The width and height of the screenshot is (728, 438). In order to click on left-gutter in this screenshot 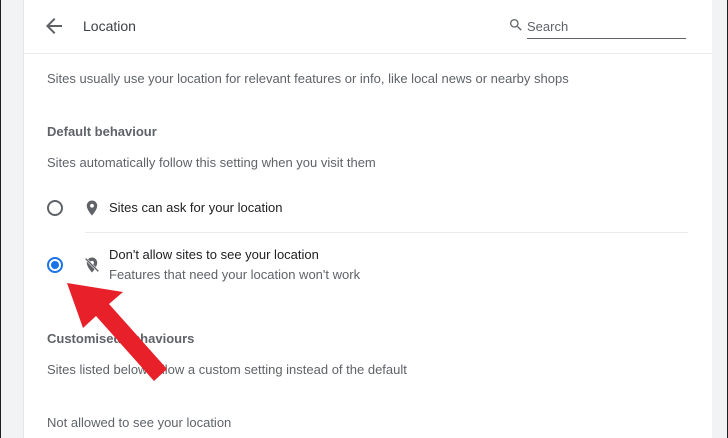, I will do `click(12, 219)`.